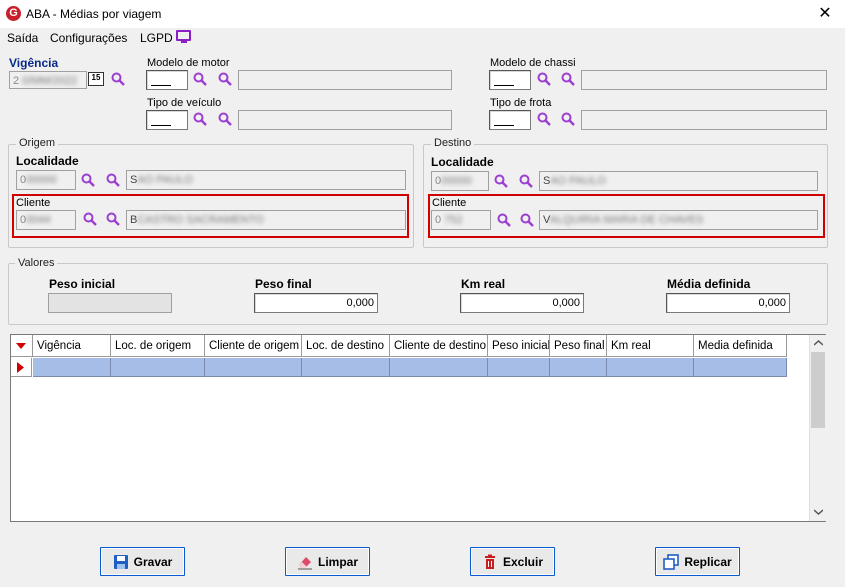  What do you see at coordinates (153, 561) in the screenshot?
I see `gravar-label: Gravar` at bounding box center [153, 561].